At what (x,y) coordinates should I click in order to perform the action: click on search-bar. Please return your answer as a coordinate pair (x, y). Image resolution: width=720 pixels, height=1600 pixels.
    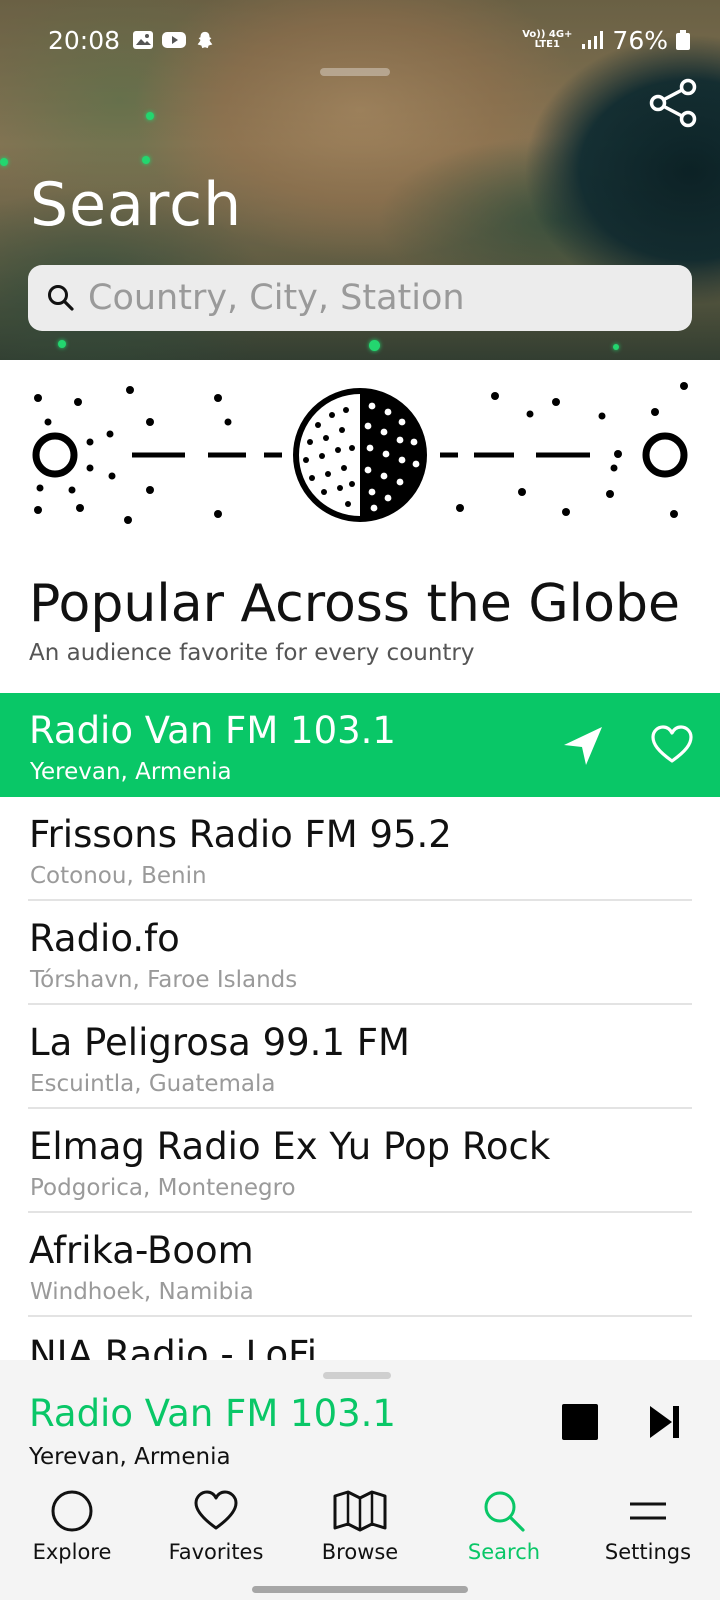
    Looking at the image, I should click on (360, 298).